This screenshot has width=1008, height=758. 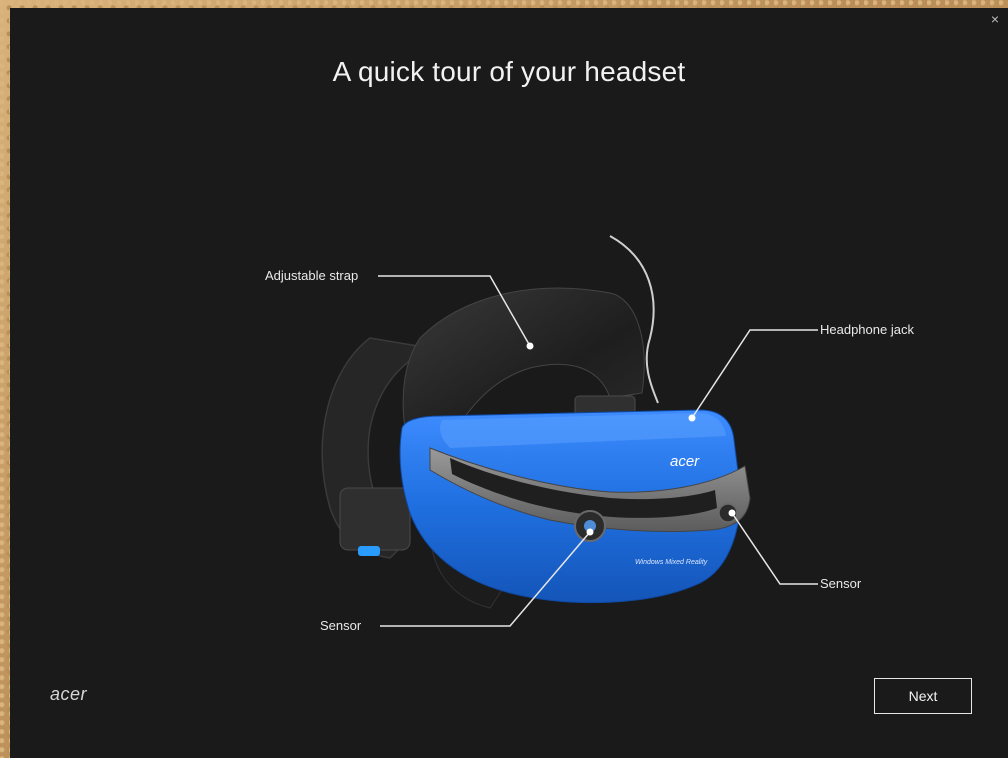 I want to click on next-button: Next, so click(x=923, y=696).